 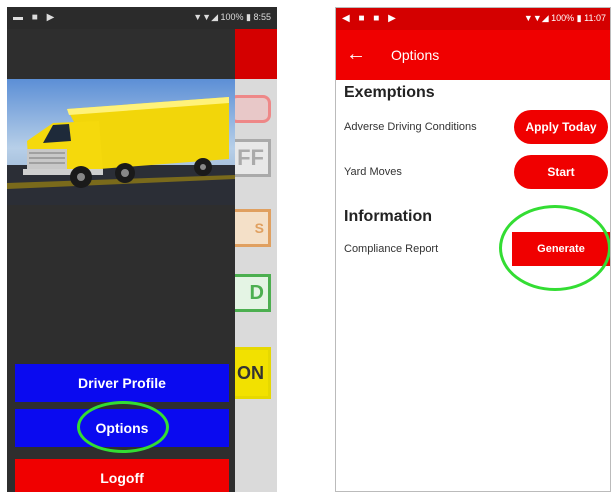 What do you see at coordinates (256, 54) in the screenshot?
I see `background-app-header` at bounding box center [256, 54].